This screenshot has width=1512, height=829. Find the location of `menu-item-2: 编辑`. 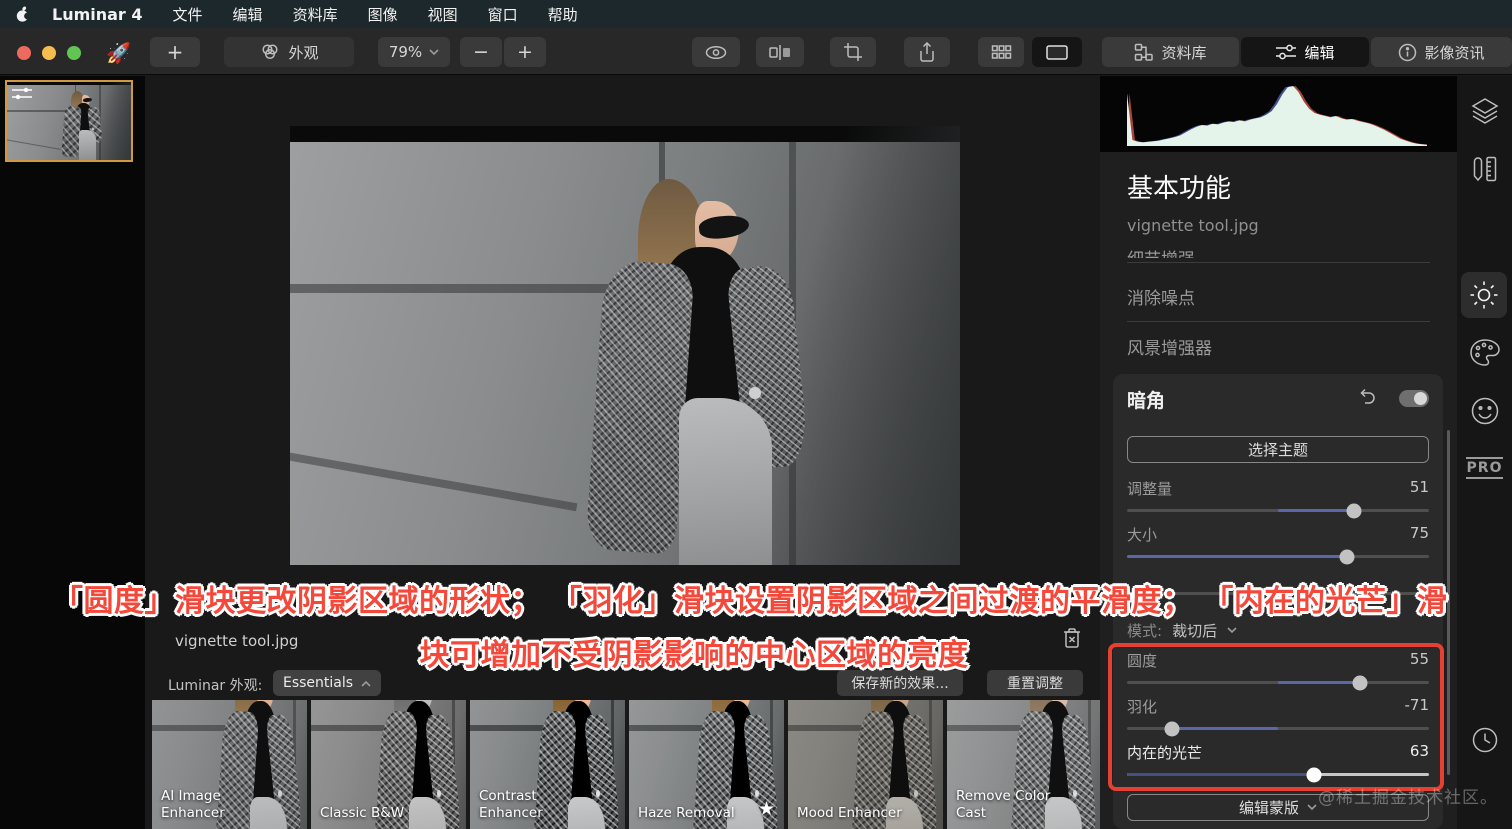

menu-item-2: 编辑 is located at coordinates (248, 14).